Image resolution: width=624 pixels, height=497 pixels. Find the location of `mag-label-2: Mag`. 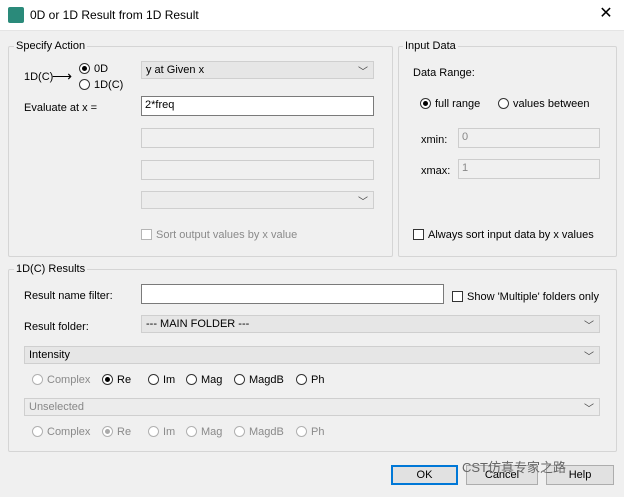

mag-label-2: Mag is located at coordinates (212, 432).